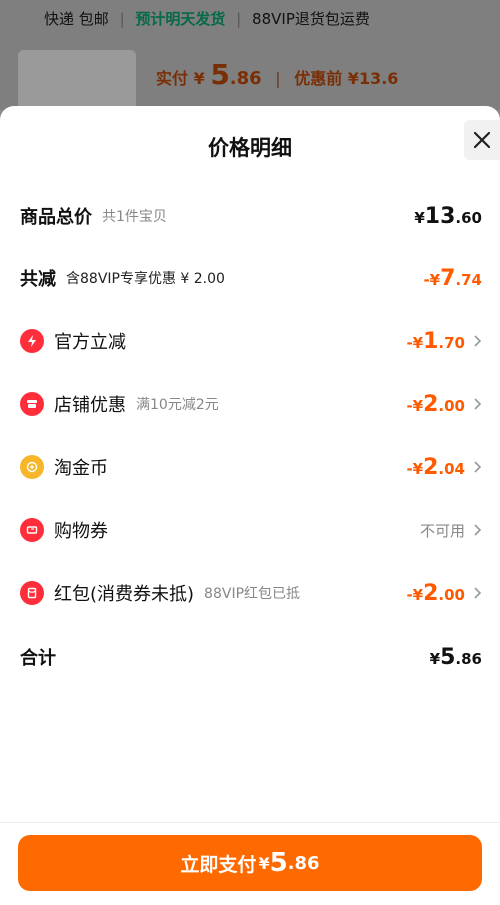 The height and width of the screenshot is (905, 500). Describe the element at coordinates (442, 530) in the screenshot. I see `voucher-status: 不可用` at that location.